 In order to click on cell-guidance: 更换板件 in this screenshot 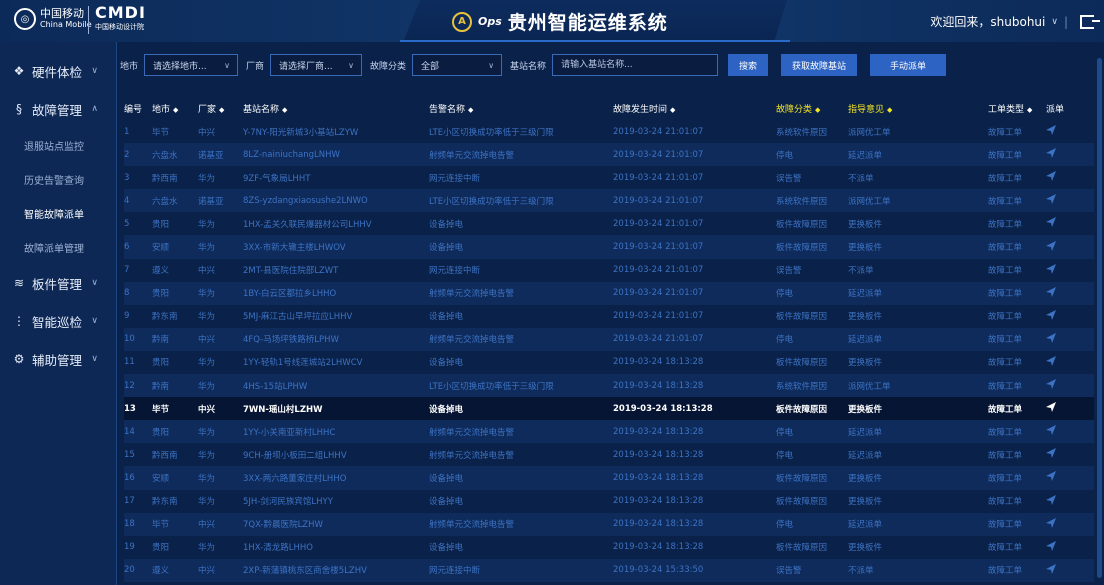, I will do `click(865, 409)`.